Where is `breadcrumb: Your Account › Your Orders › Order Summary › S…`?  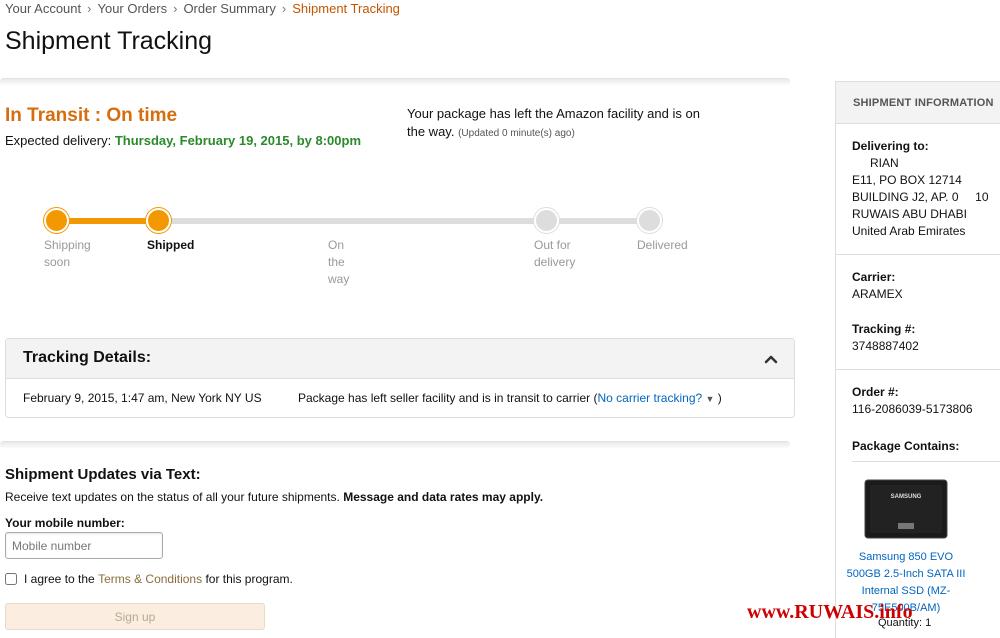 breadcrumb: Your Account › Your Orders › Order Summary › S… is located at coordinates (202, 8).